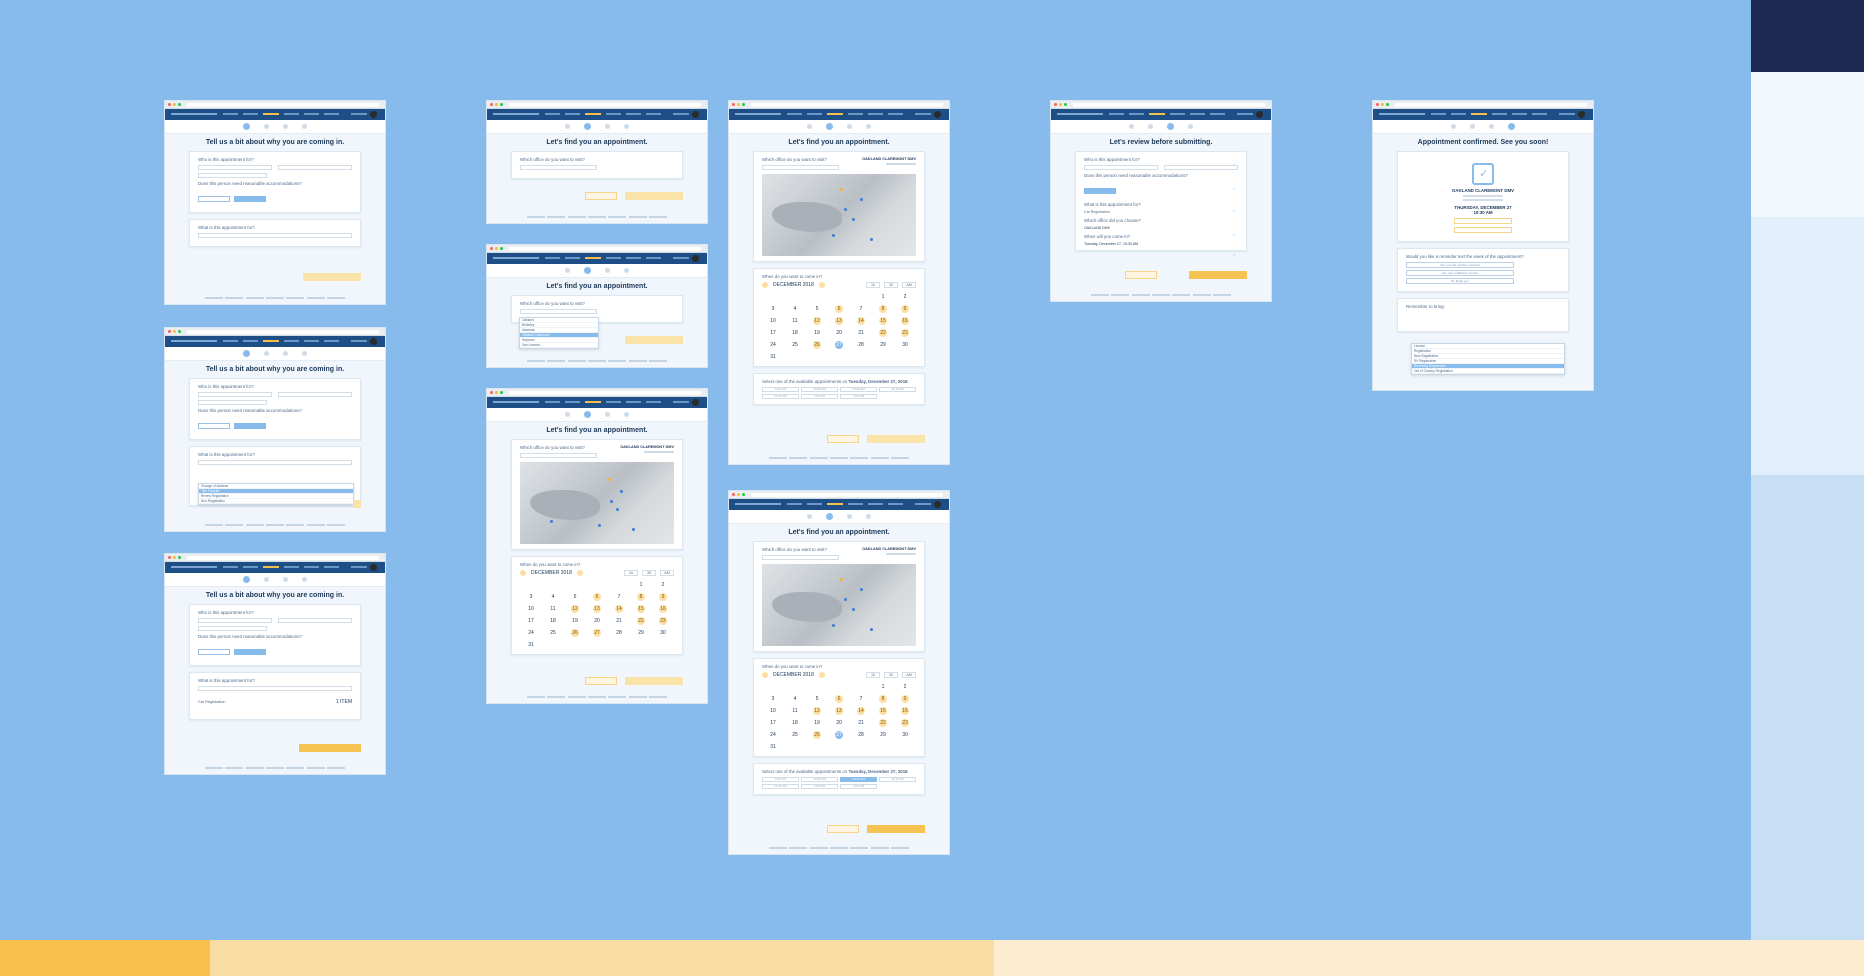 This screenshot has width=1864, height=976. What do you see at coordinates (667, 573) in the screenshot?
I see `ampm-select: AM` at bounding box center [667, 573].